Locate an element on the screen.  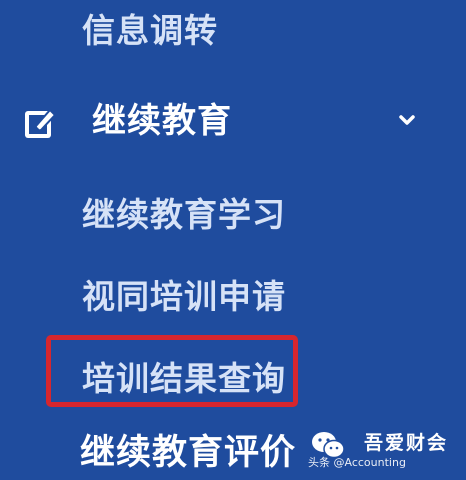
menu-item-info-transfer: 信息调转 is located at coordinates (150, 30).